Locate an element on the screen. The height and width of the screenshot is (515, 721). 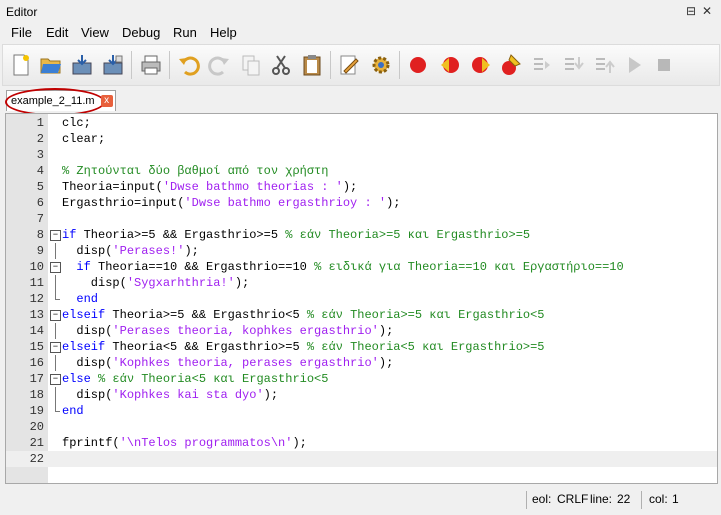
code-line: 22 is located at coordinates (361, 459).